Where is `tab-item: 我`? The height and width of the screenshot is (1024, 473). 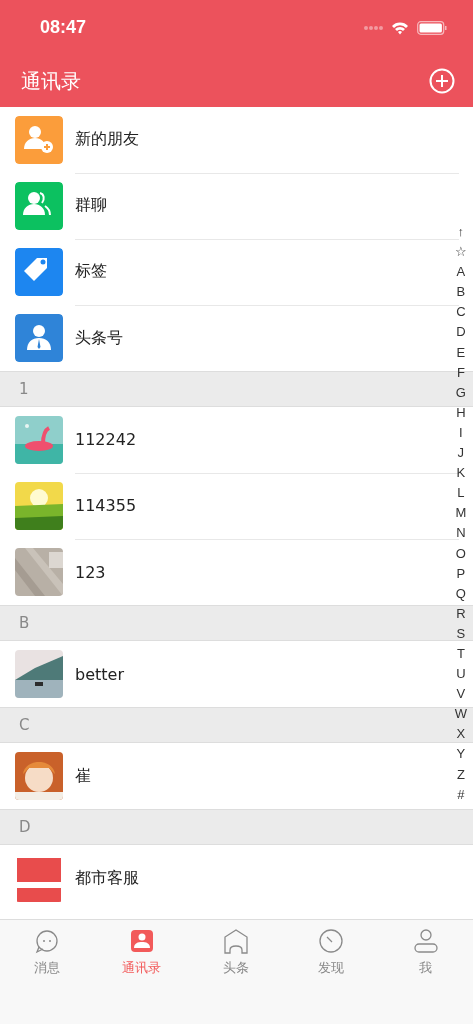
tab-item: 我 is located at coordinates (425, 952).